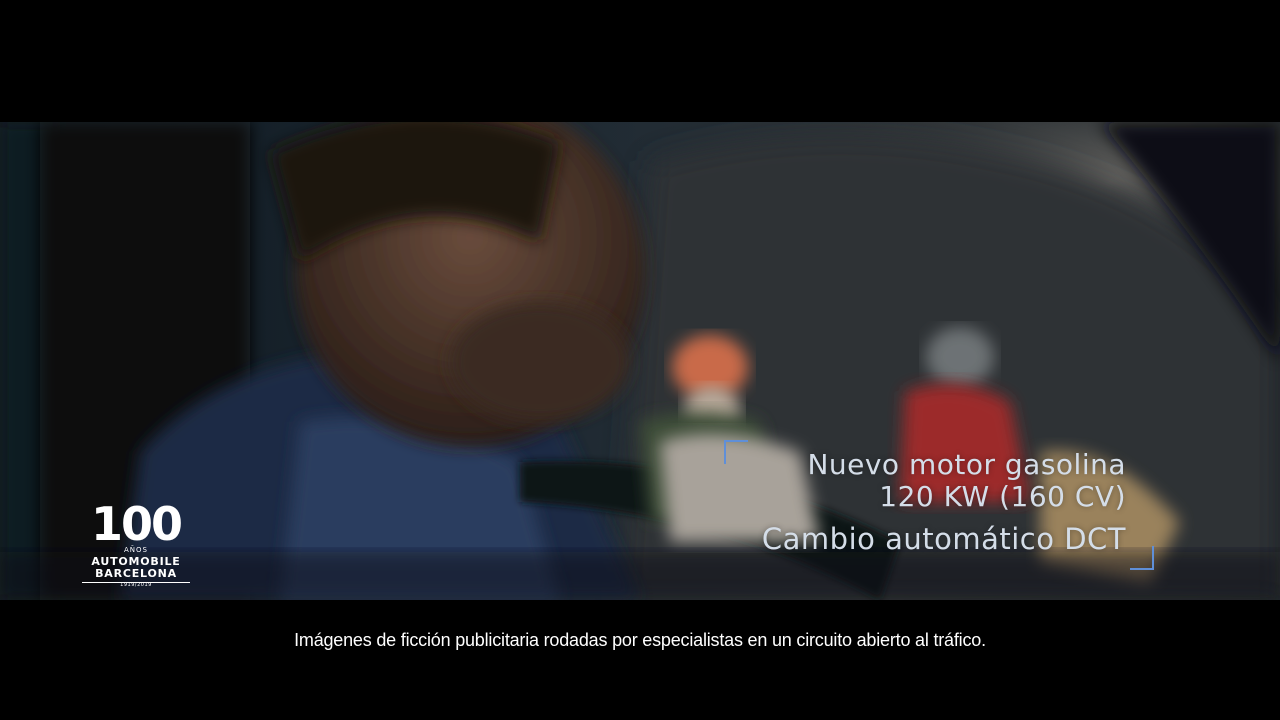 Image resolution: width=1280 pixels, height=720 pixels. I want to click on overlay-corner-bottom-right, so click(1142, 558).